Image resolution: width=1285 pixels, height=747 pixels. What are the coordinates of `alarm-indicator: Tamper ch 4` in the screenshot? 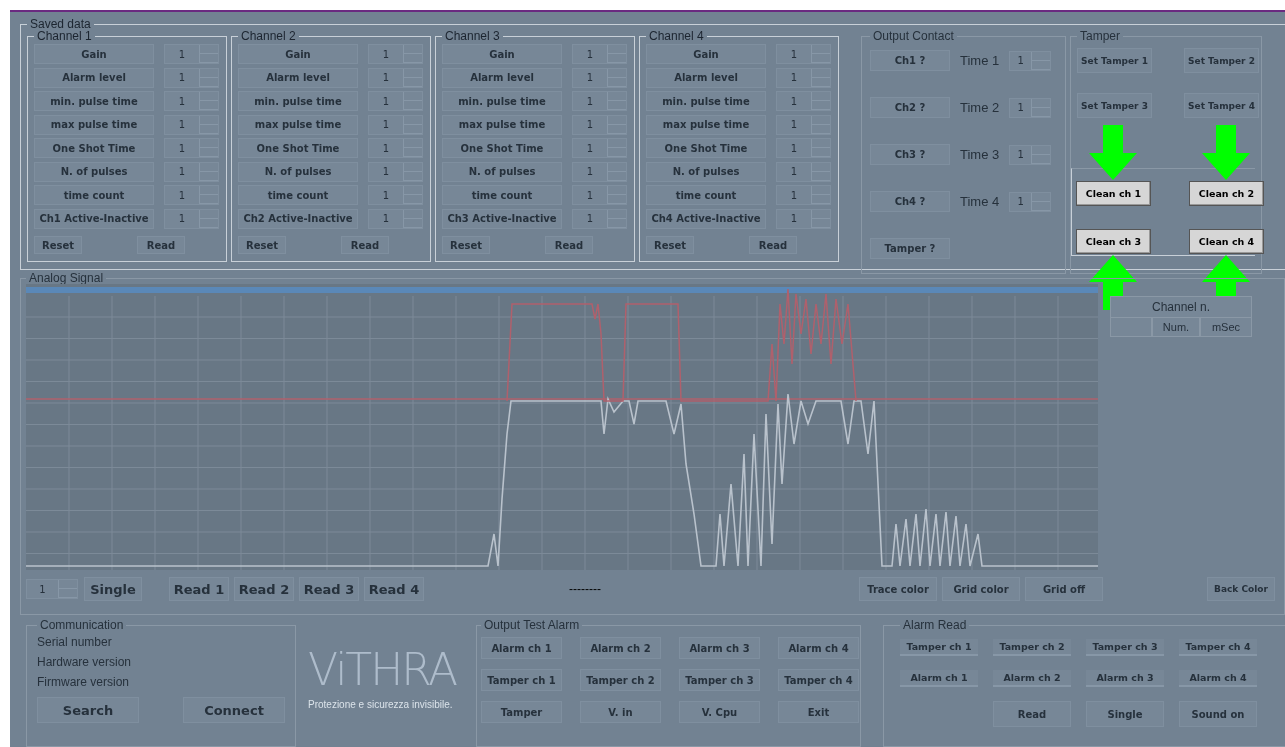 It's located at (1218, 647).